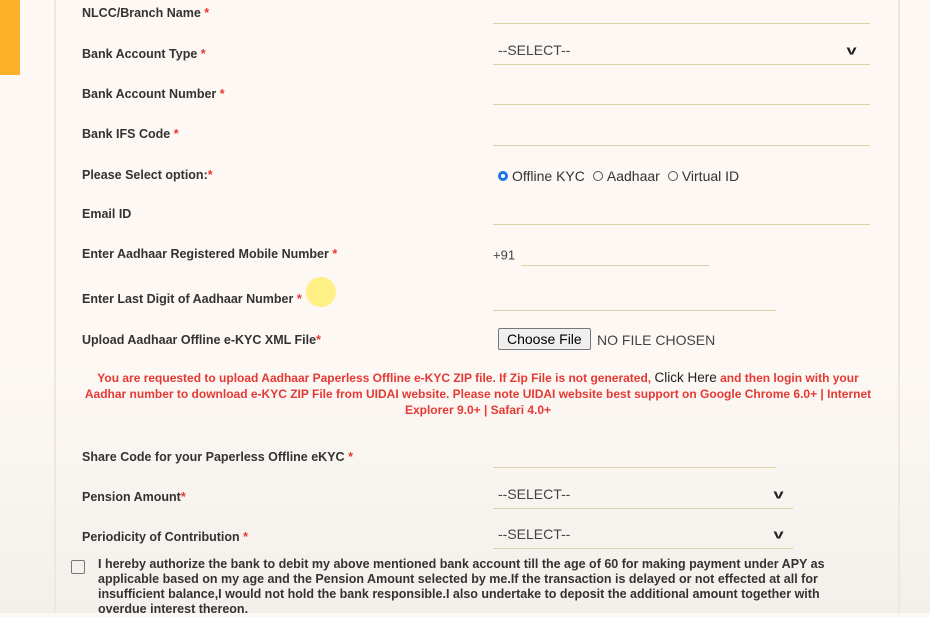 The image size is (930, 617). Describe the element at coordinates (107, 214) in the screenshot. I see `label-email: Email ID` at that location.